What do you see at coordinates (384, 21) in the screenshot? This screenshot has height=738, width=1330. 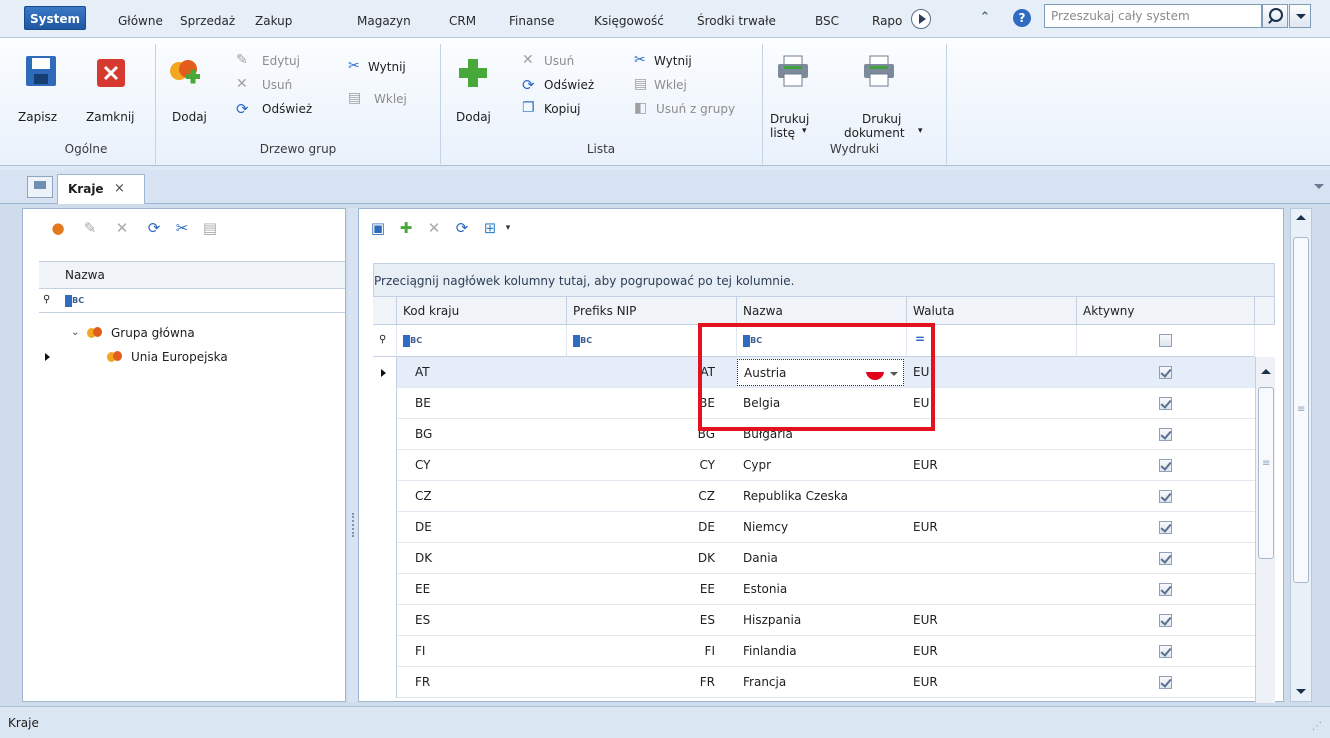 I see `tab-magazyn: Magazyn` at bounding box center [384, 21].